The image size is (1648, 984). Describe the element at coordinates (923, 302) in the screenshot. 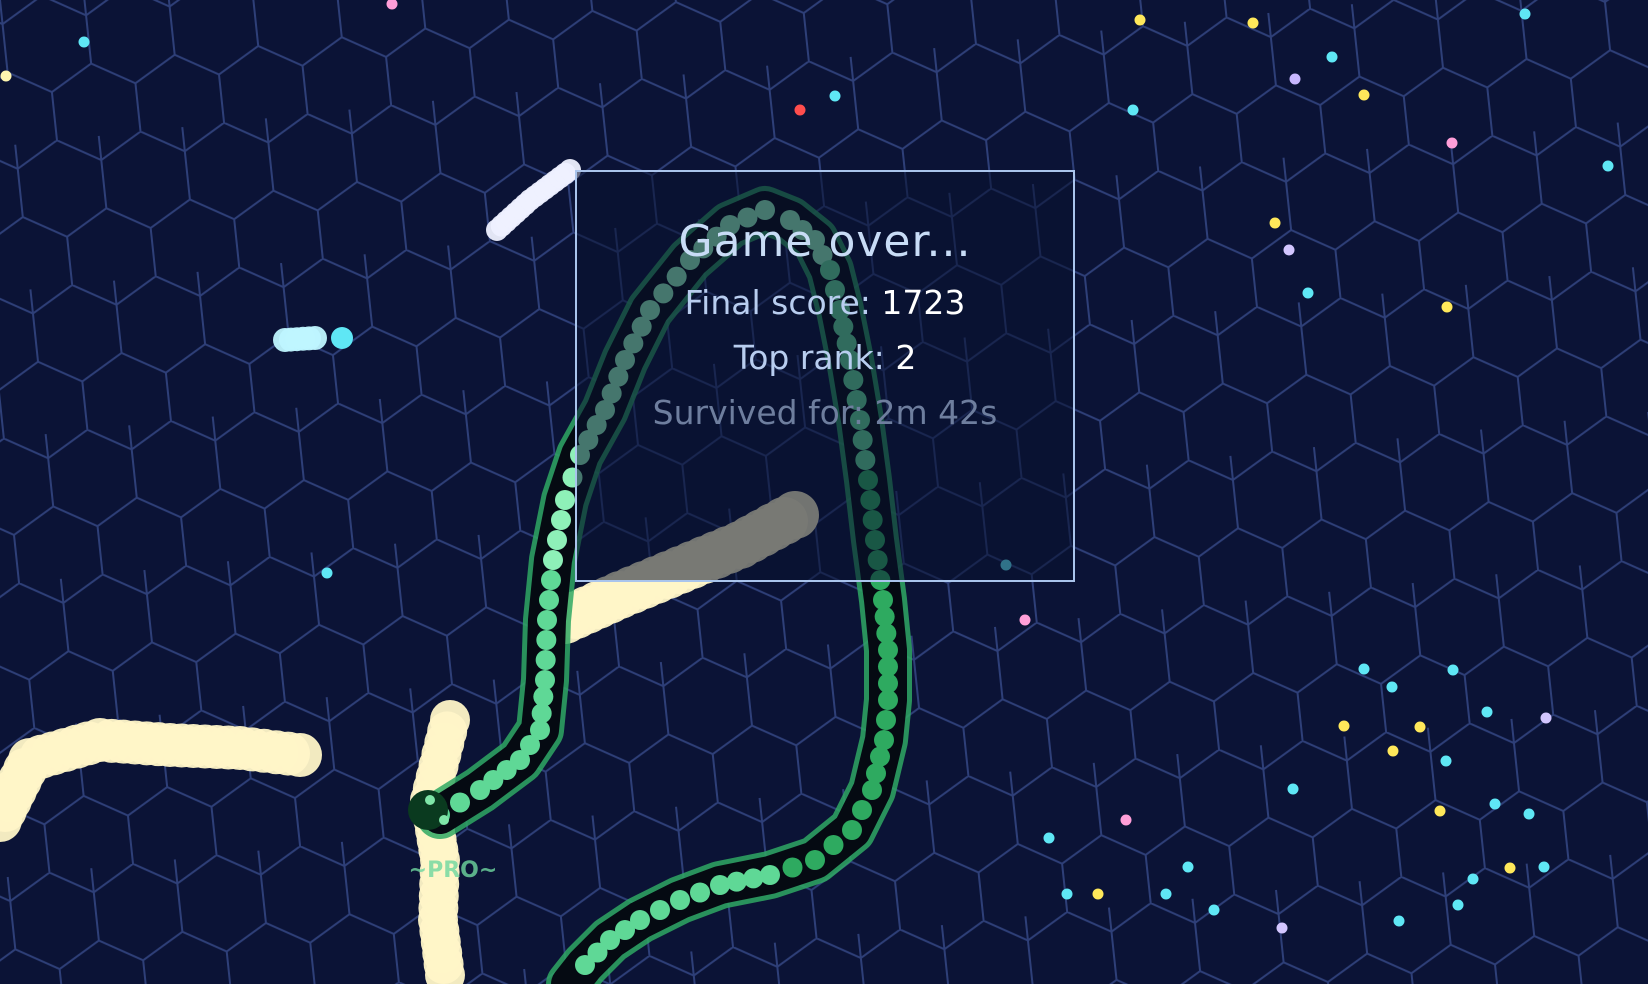

I see `final-score-value: 1723` at that location.